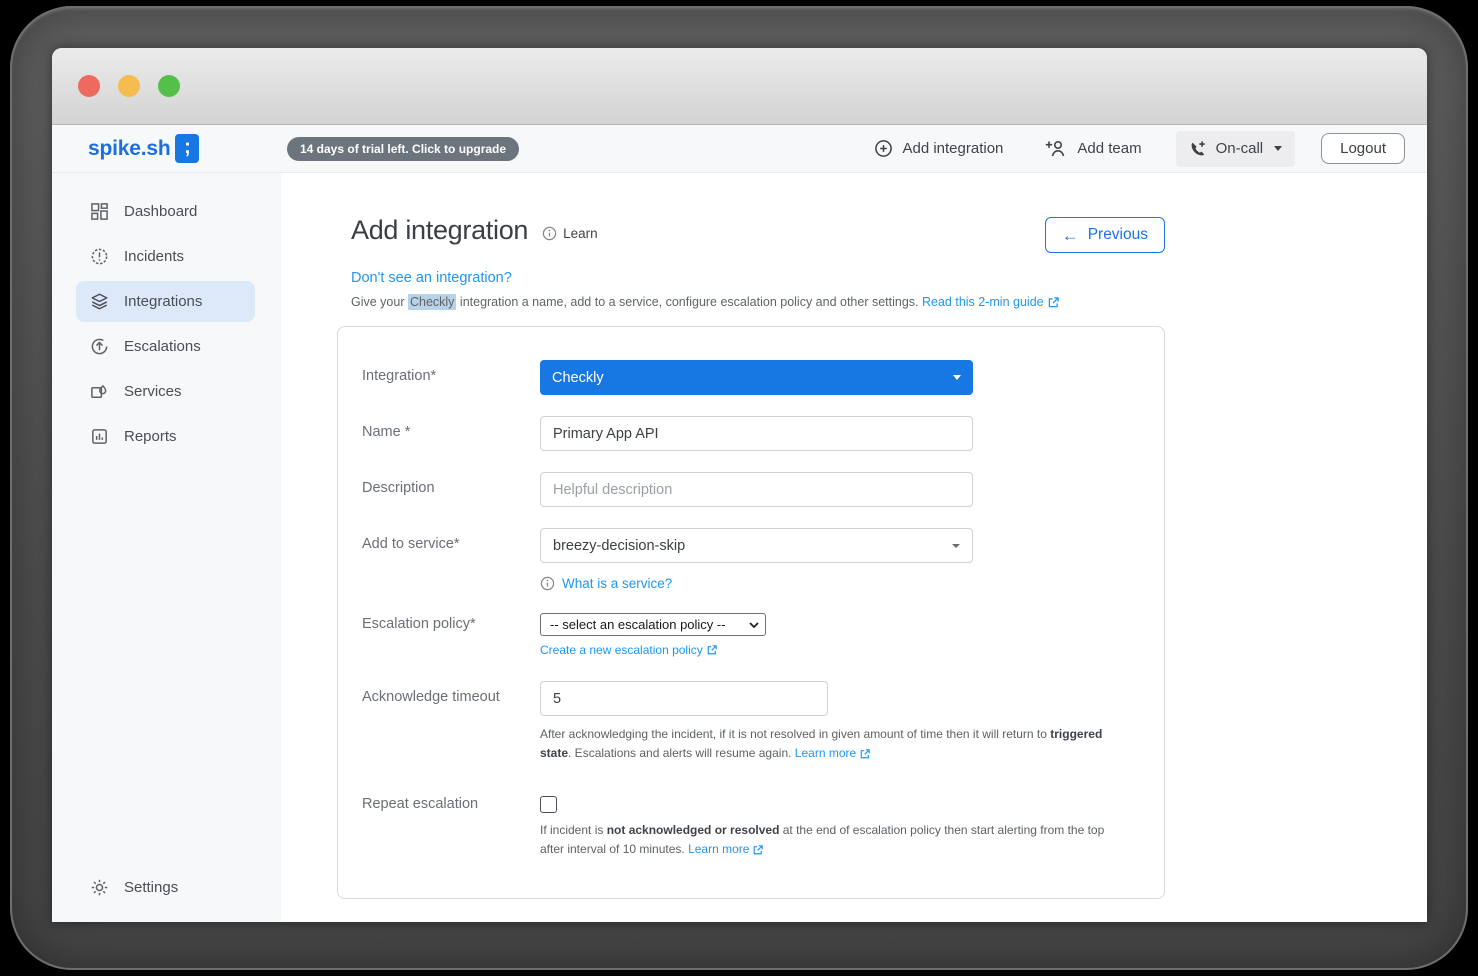 Image resolution: width=1478 pixels, height=976 pixels. I want to click on ack-timeout-input, so click(684, 698).